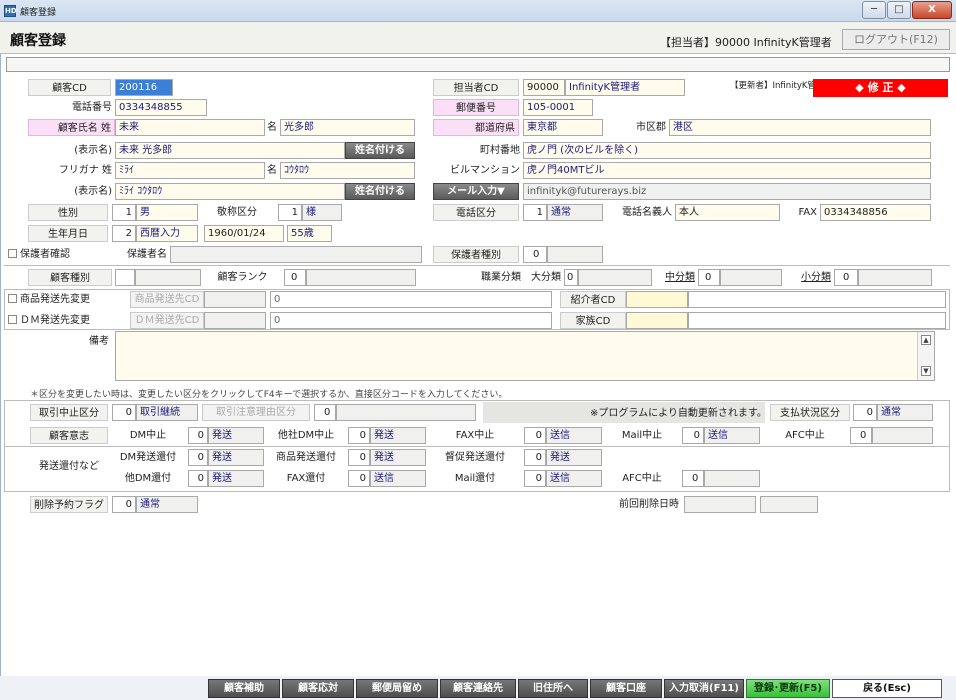  What do you see at coordinates (190, 170) in the screenshot?
I see `kana-last-input: ﾐﾗｲ` at bounding box center [190, 170].